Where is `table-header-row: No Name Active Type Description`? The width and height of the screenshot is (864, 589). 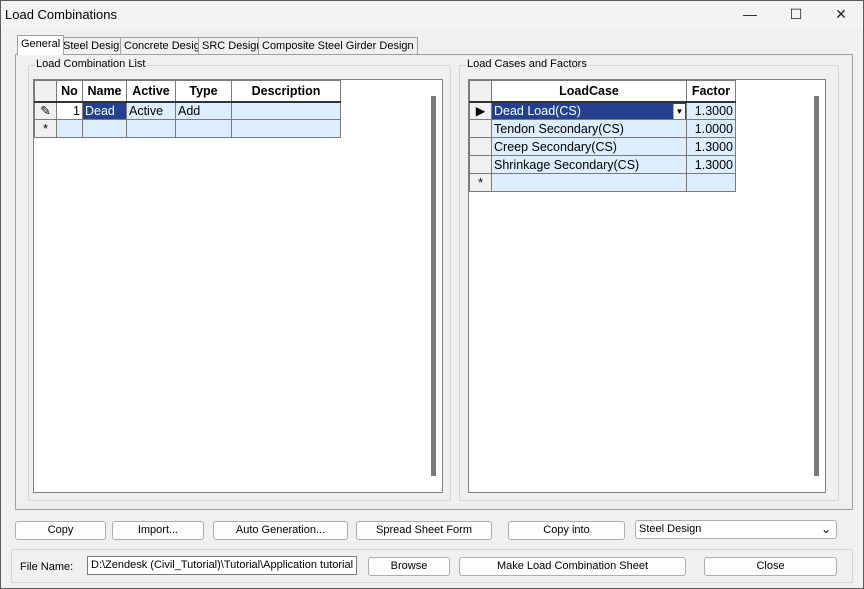 table-header-row: No Name Active Type Description is located at coordinates (187, 91).